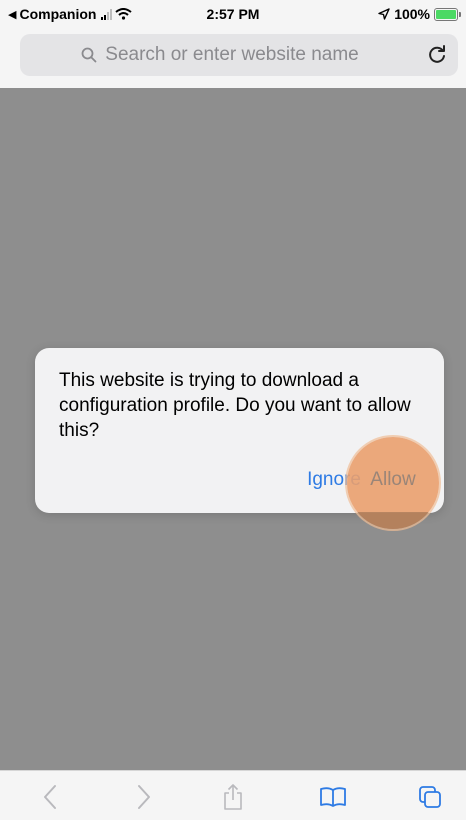  I want to click on url-bar-content: Search or enter website name, so click(220, 55).